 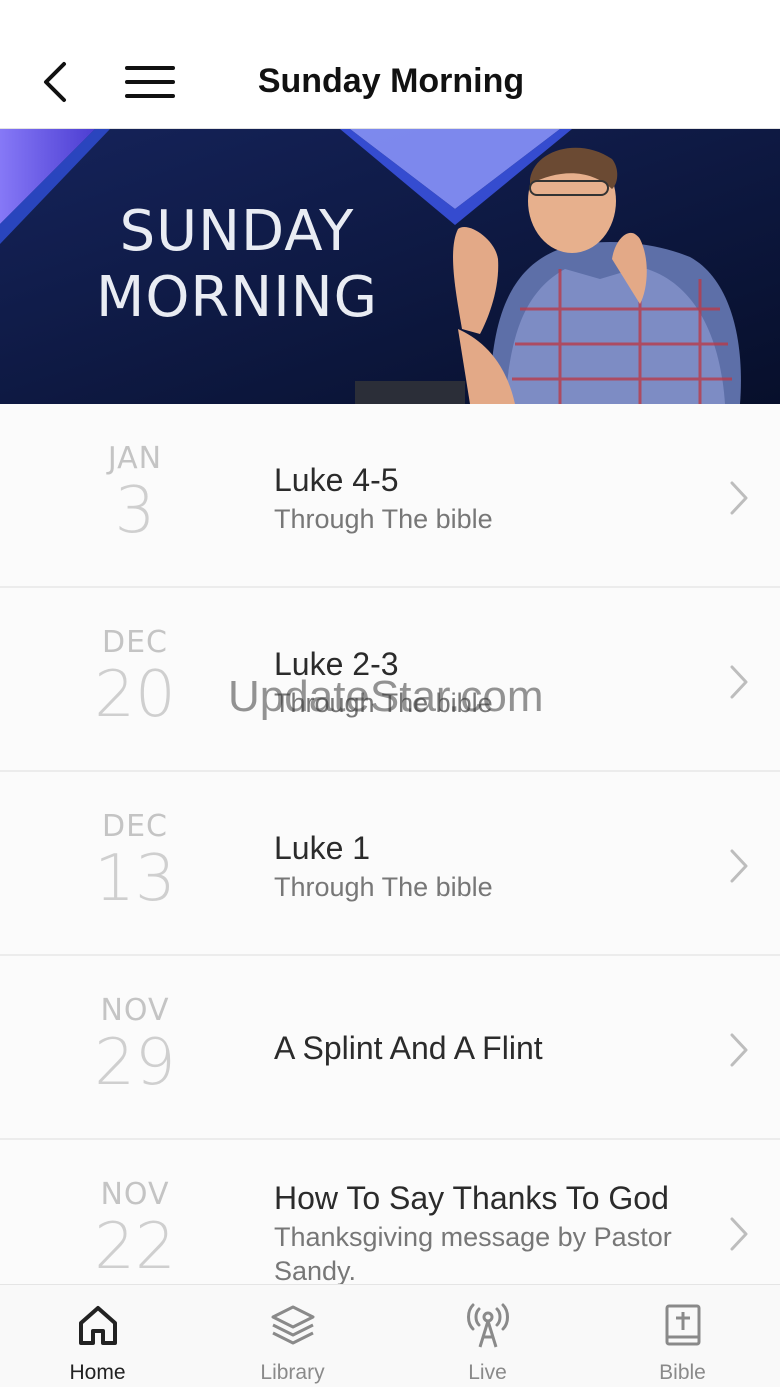 What do you see at coordinates (292, 1325) in the screenshot?
I see `layers-icon` at bounding box center [292, 1325].